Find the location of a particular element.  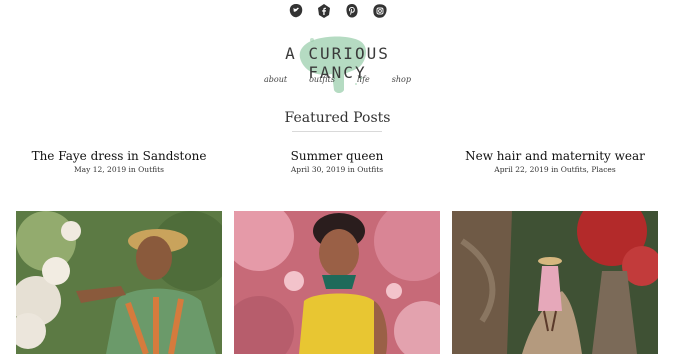

post-date: April 30, 2019 is located at coordinates (318, 169).